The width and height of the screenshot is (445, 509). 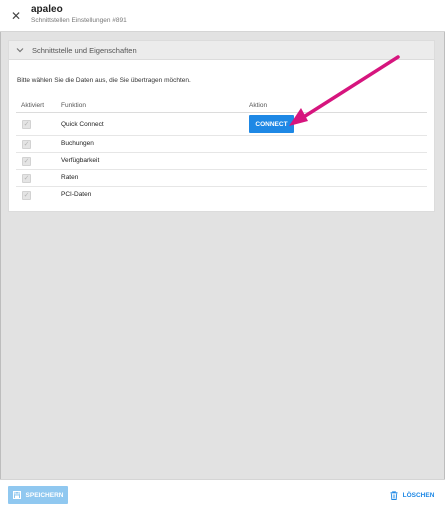 I want to click on panel-header: Schnittstelle und Eigenschaften, so click(x=221, y=50).